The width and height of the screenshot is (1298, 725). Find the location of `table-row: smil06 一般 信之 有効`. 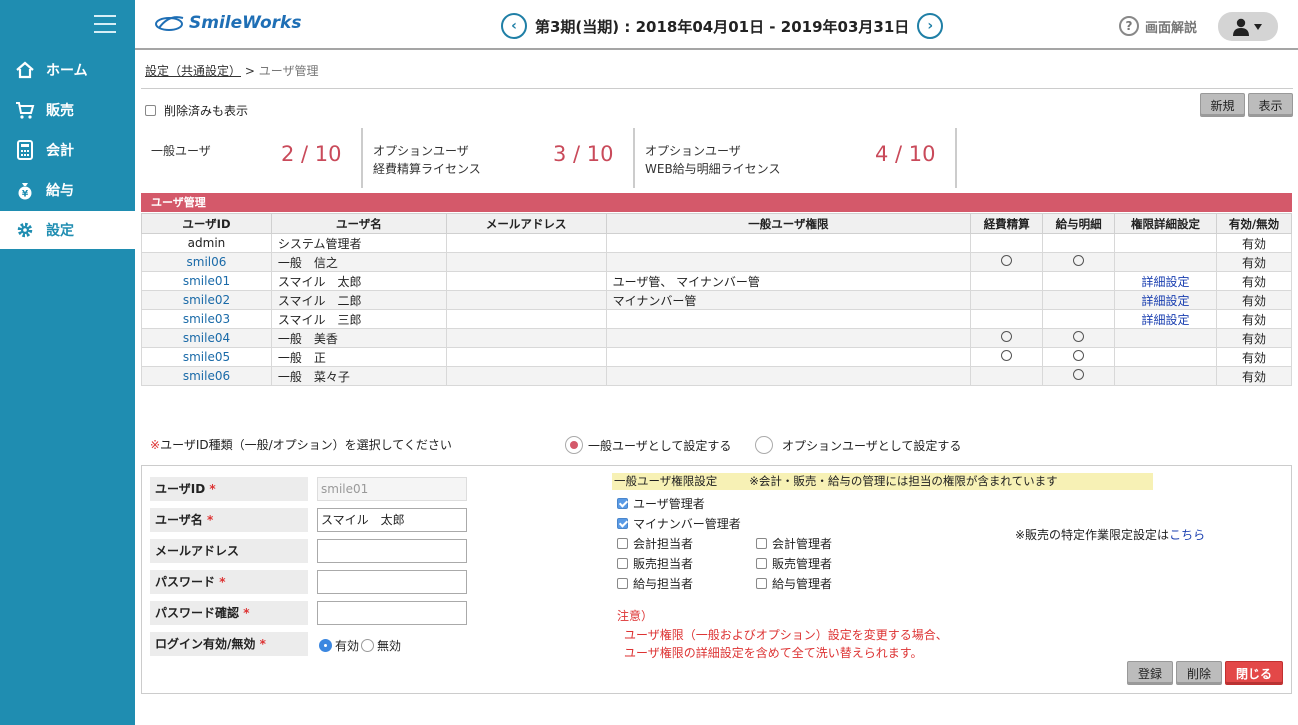

table-row: smil06 一般 信之 有効 is located at coordinates (716, 262).